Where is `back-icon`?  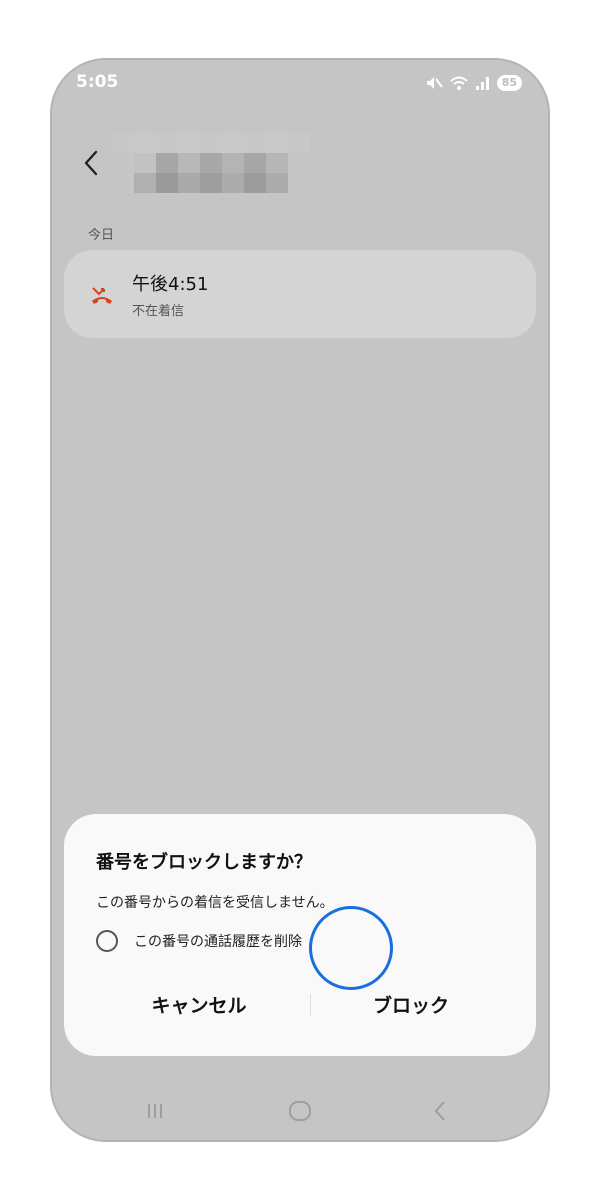 back-icon is located at coordinates (439, 1111).